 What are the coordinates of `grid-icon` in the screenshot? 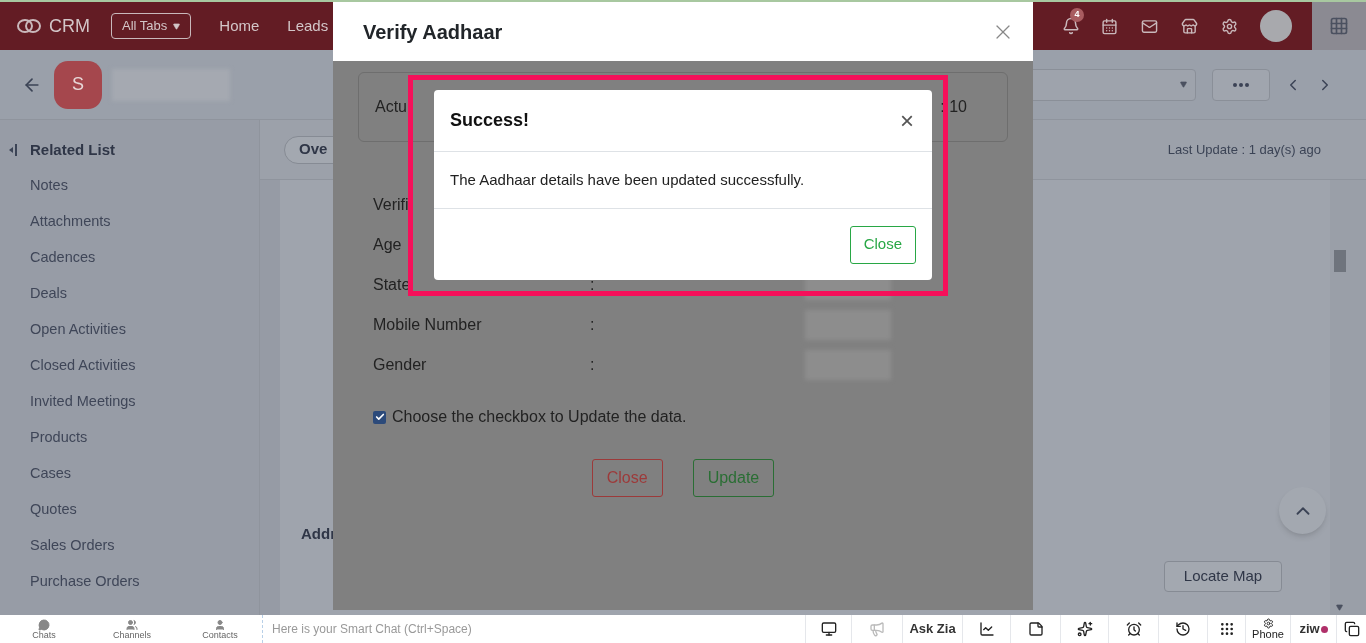 It's located at (1339, 26).